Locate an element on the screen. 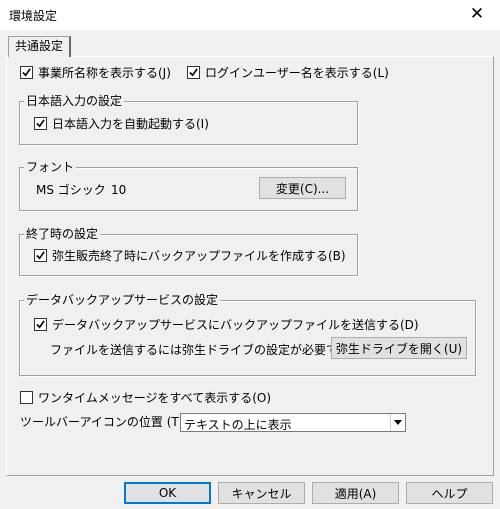 The height and width of the screenshot is (509, 500). toolbar-icon-position-select: テキストの上に表示 is located at coordinates (293, 422).